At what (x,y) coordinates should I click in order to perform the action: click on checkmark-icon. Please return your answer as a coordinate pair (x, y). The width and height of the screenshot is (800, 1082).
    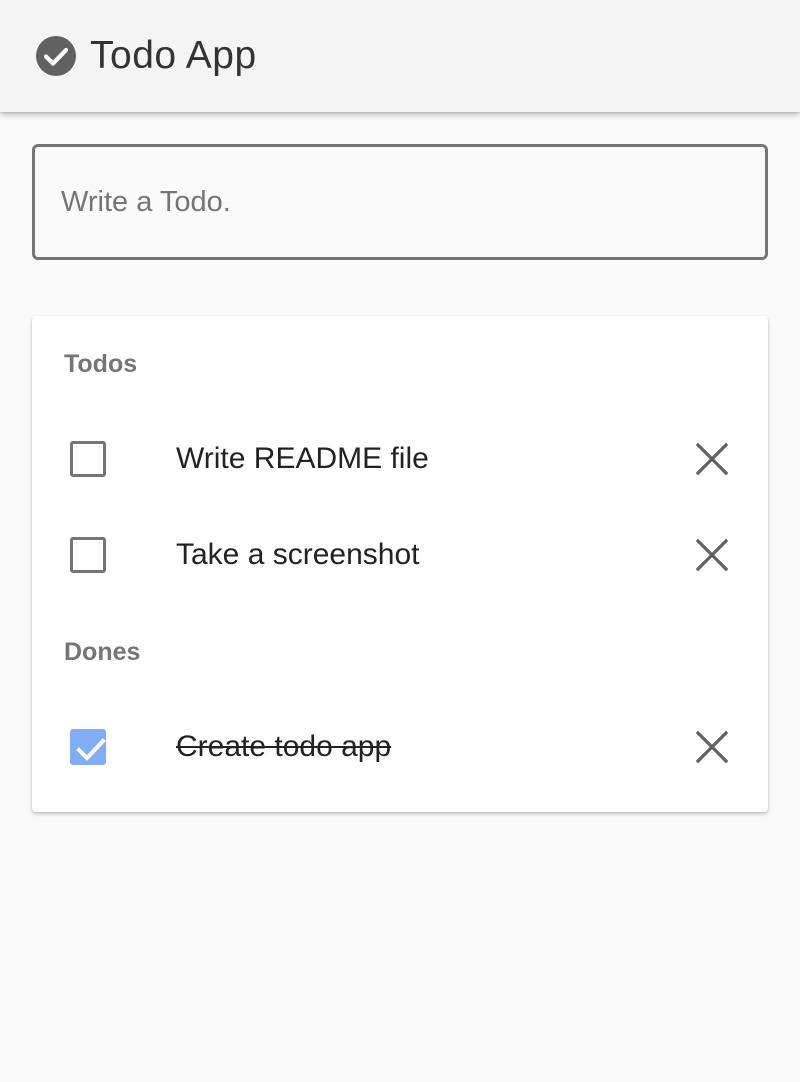
    Looking at the image, I should click on (91, 749).